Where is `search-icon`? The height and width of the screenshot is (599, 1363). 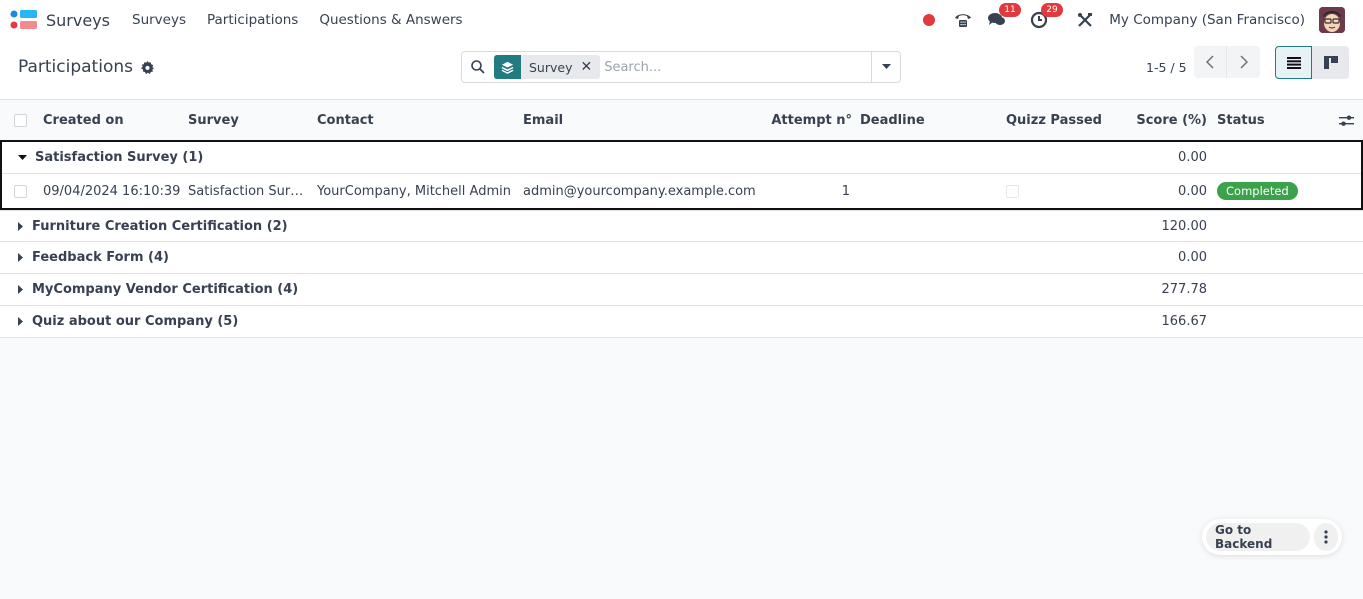 search-icon is located at coordinates (478, 67).